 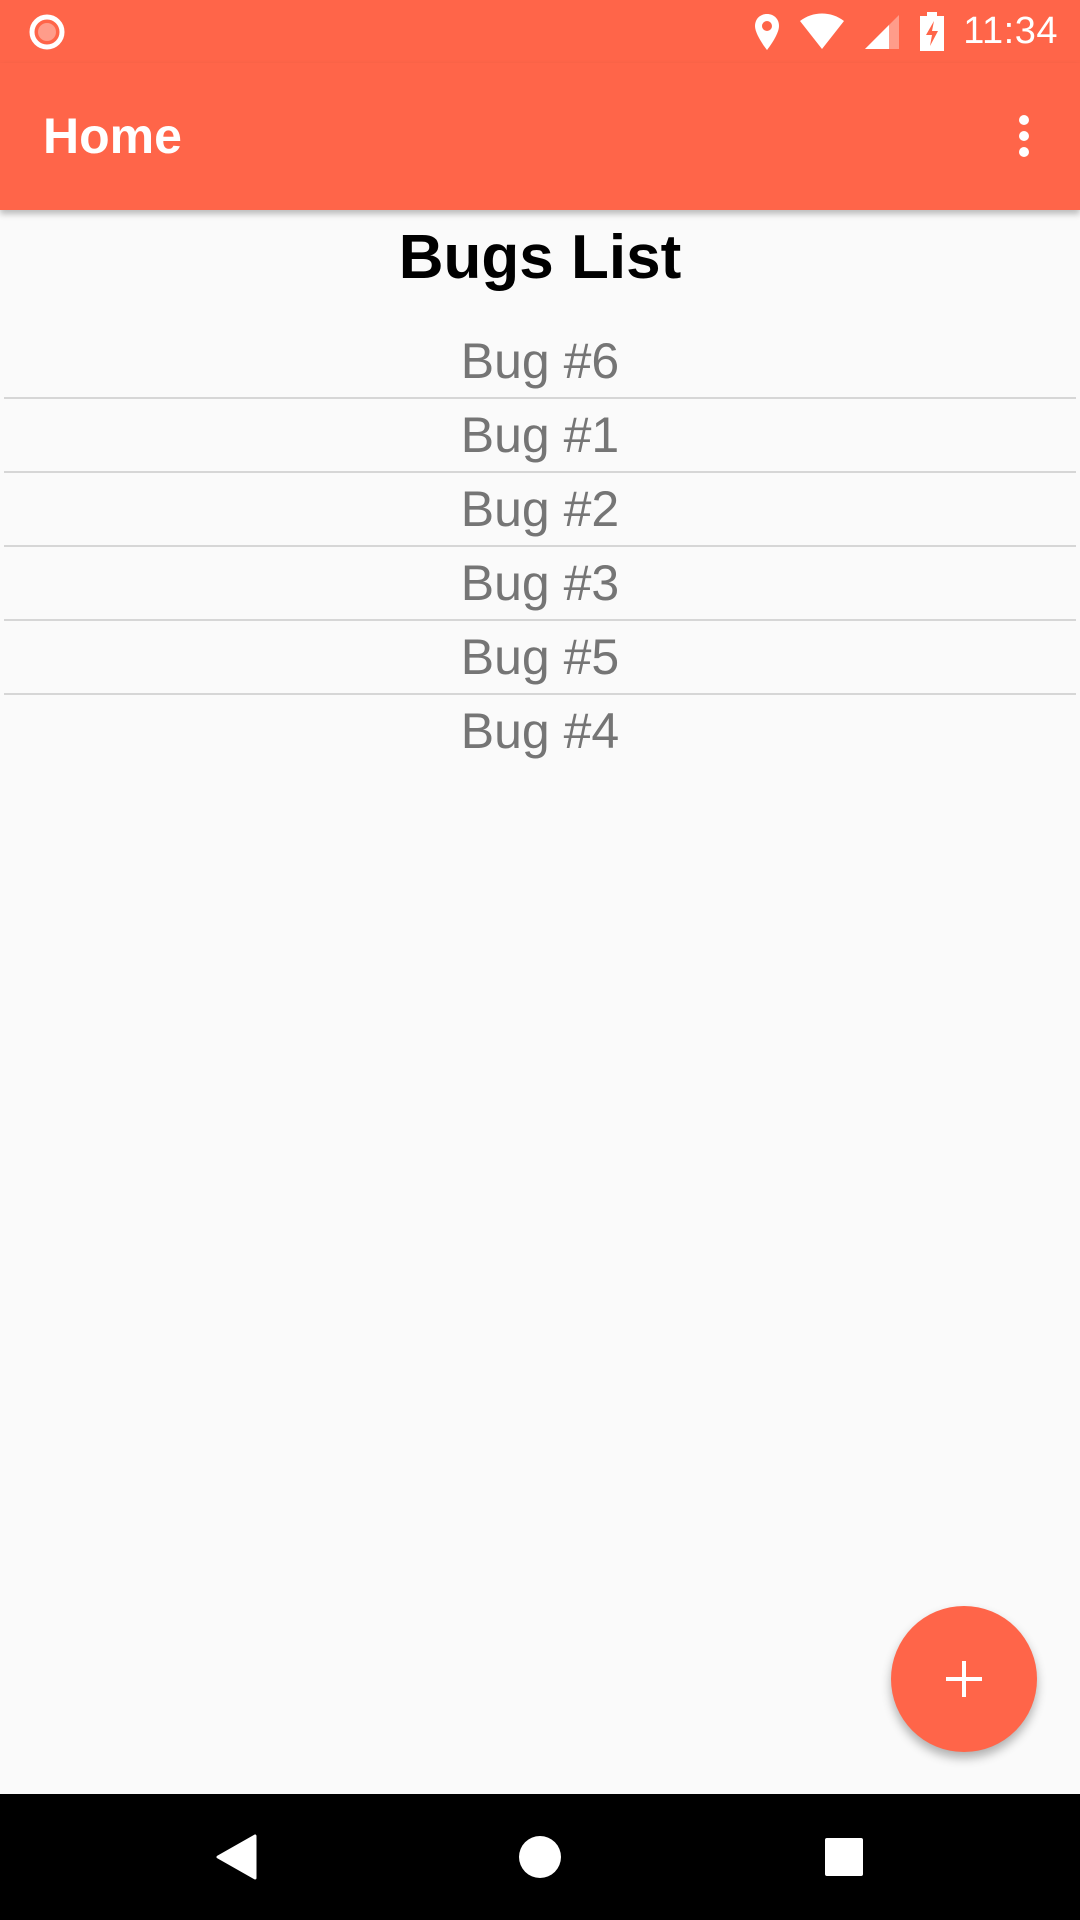 I want to click on list-item: Bug #3, so click(x=540, y=584).